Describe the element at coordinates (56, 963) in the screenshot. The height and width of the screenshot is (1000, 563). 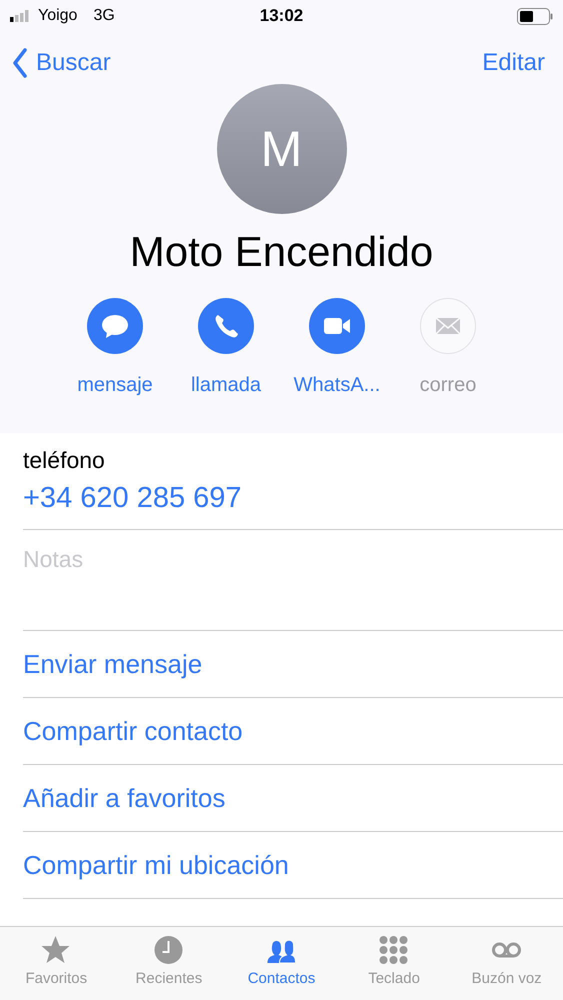
I see `tab-item: Favoritos` at that location.